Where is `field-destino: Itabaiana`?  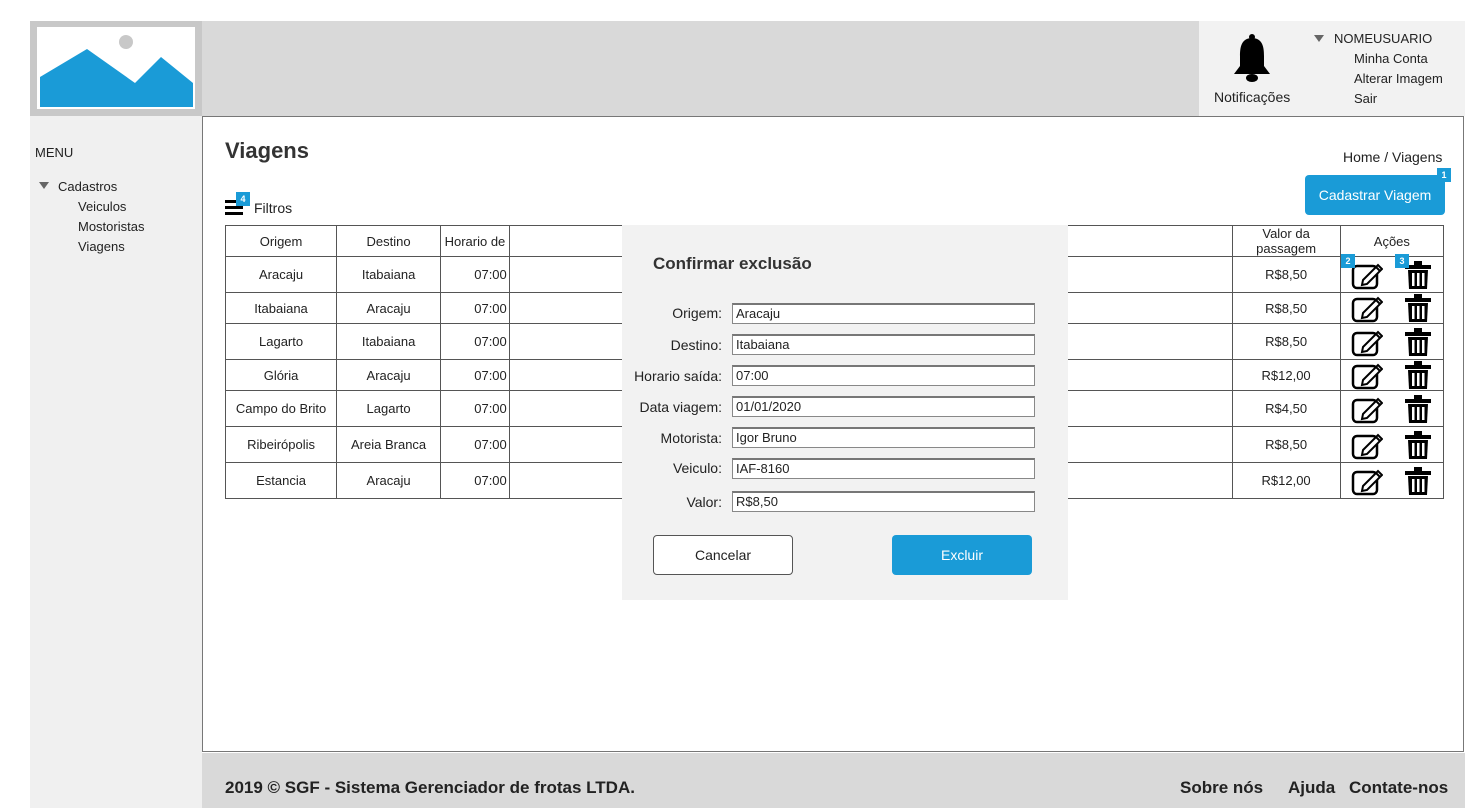 field-destino: Itabaiana is located at coordinates (883, 344).